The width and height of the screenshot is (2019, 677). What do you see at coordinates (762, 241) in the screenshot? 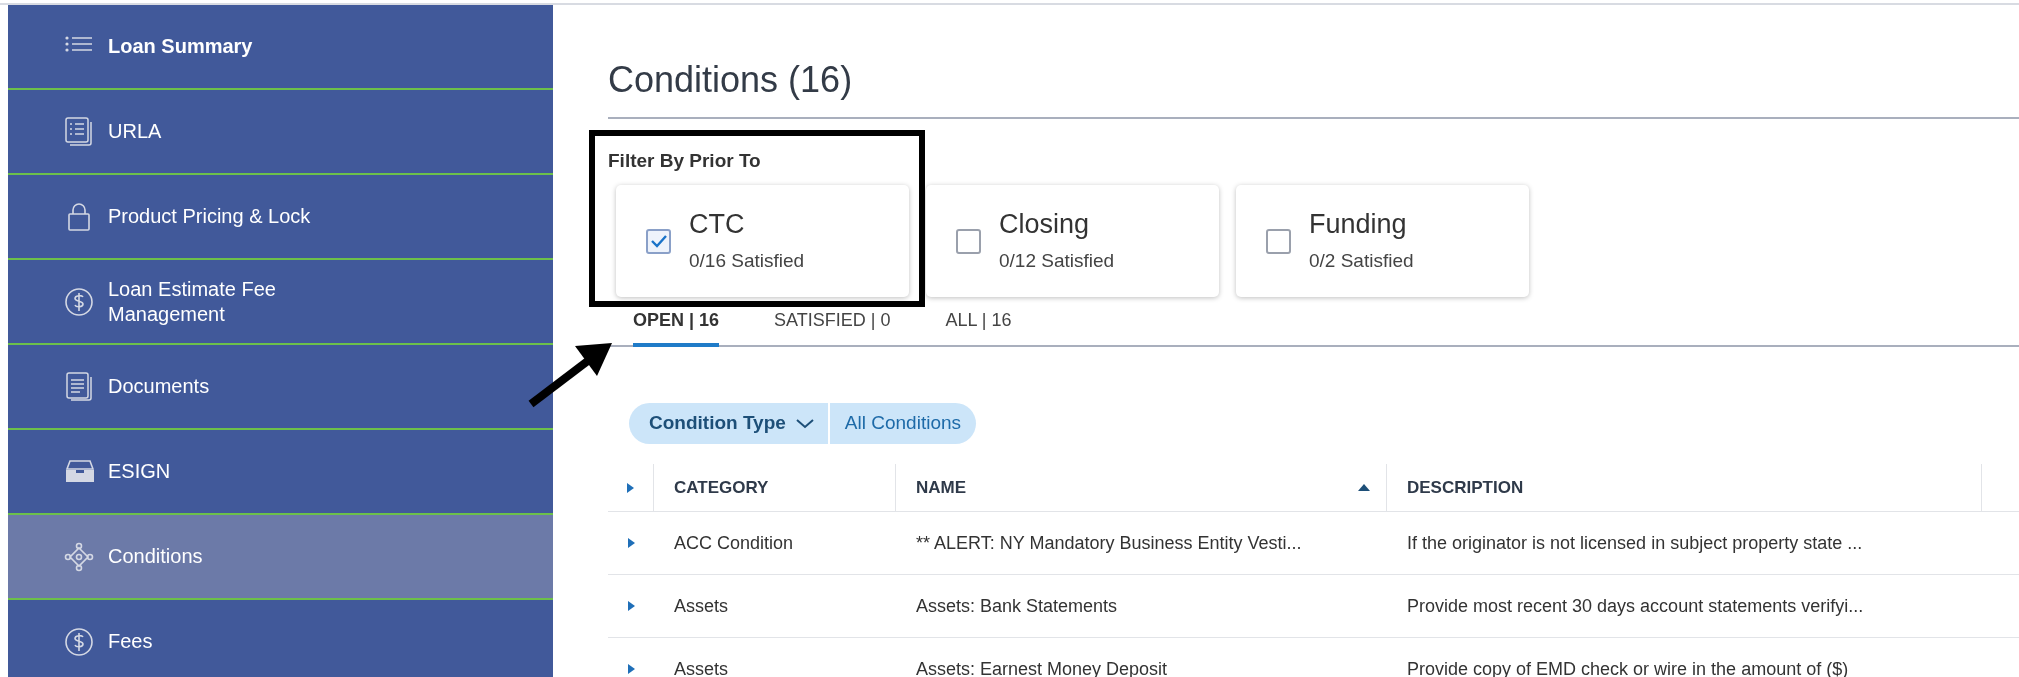
I see `filter-card: CTC 0/16 Satisfied` at bounding box center [762, 241].